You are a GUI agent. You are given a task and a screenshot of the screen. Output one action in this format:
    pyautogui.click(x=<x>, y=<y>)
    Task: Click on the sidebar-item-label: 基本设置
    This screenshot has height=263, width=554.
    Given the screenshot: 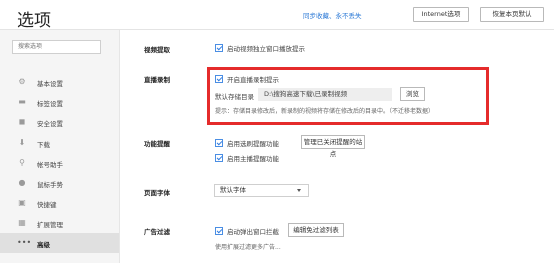 What is the action you would take?
    pyautogui.click(x=50, y=84)
    